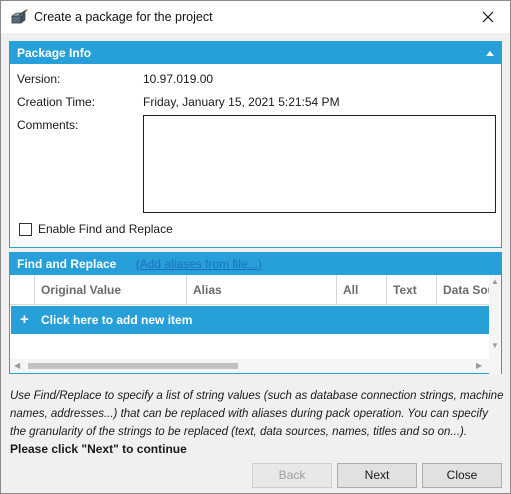  What do you see at coordinates (292, 475) in the screenshot?
I see `back-button: Back` at bounding box center [292, 475].